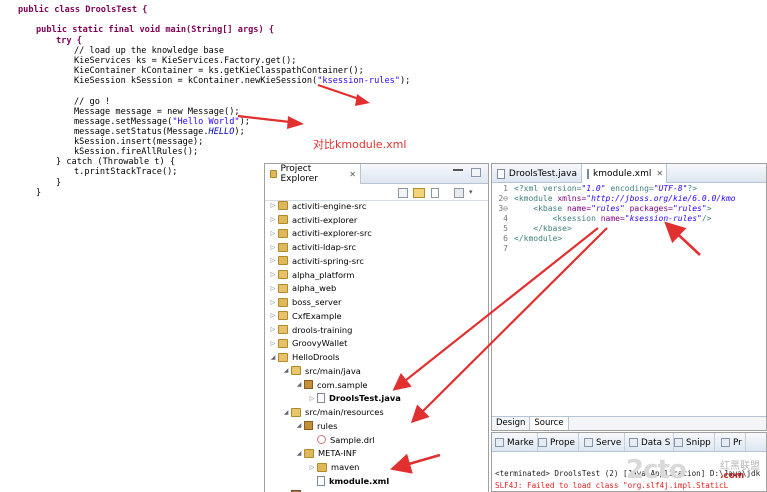 This screenshot has height=492, width=767. What do you see at coordinates (69, 41) in the screenshot?
I see `code-line: try {` at bounding box center [69, 41].